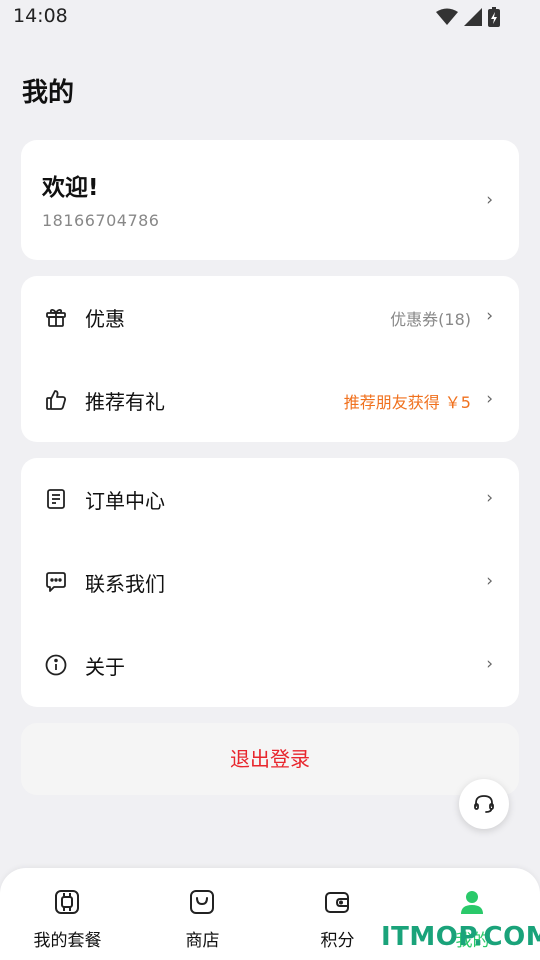 Image resolution: width=540 pixels, height=960 pixels. Describe the element at coordinates (56, 400) in the screenshot. I see `thumbs-up-icon` at that location.